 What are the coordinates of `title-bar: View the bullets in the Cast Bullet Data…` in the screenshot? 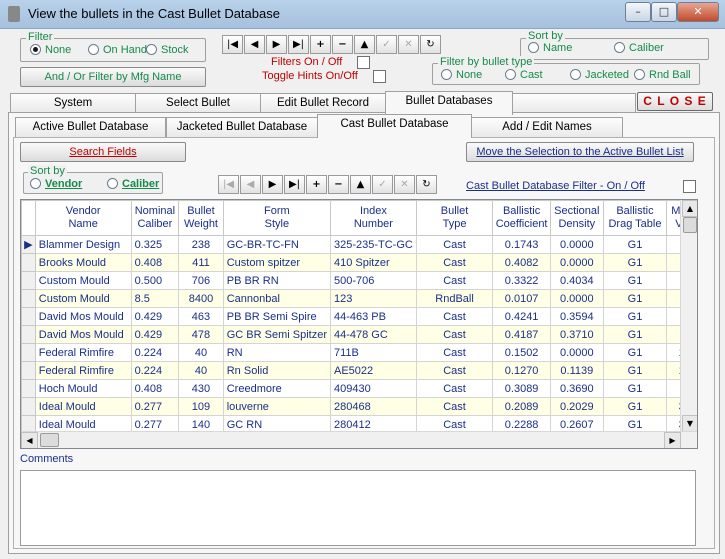 It's located at (362, 14).